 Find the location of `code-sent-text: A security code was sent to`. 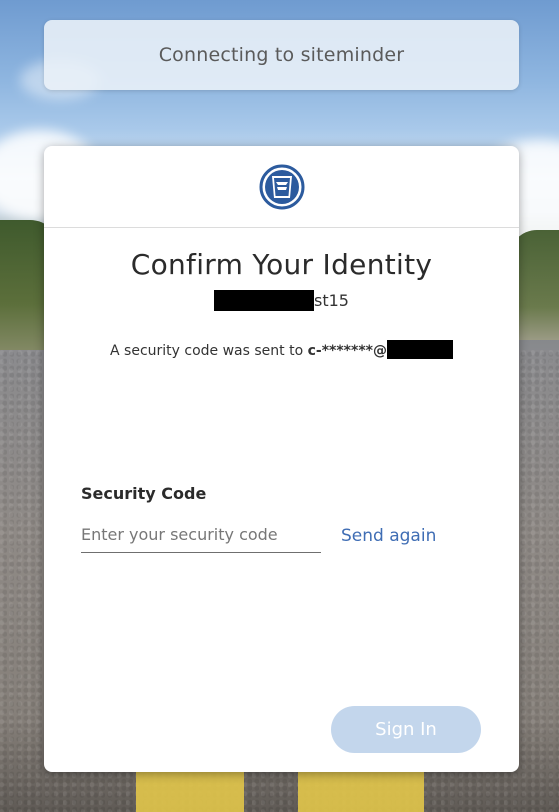

code-sent-text: A security code was sent to is located at coordinates (209, 351).